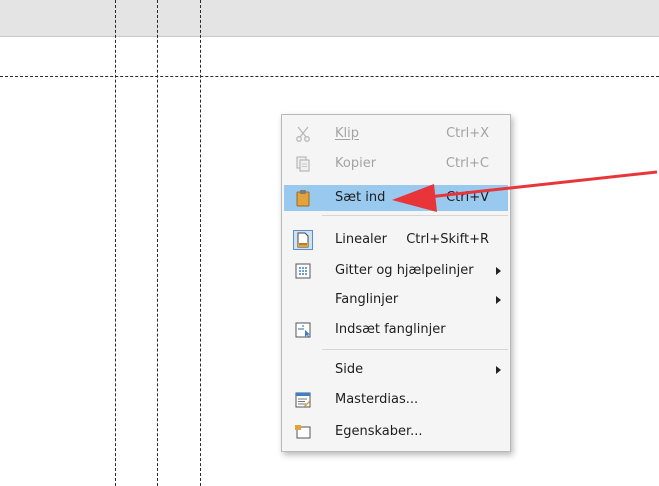 The width and height of the screenshot is (659, 486). I want to click on annotation-arrow-icon, so click(525, 191).